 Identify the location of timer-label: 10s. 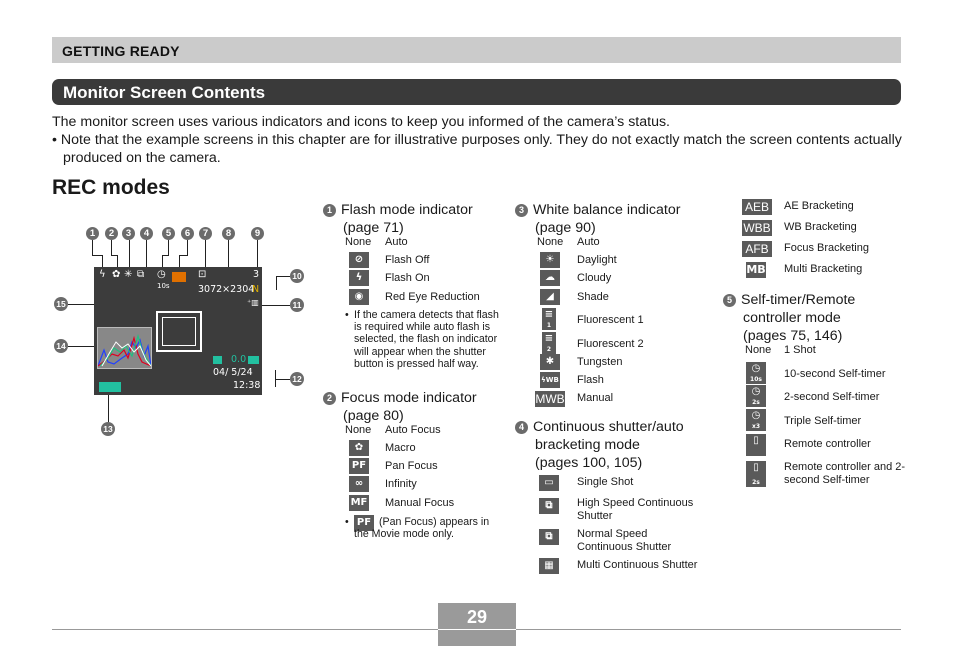
(163, 286).